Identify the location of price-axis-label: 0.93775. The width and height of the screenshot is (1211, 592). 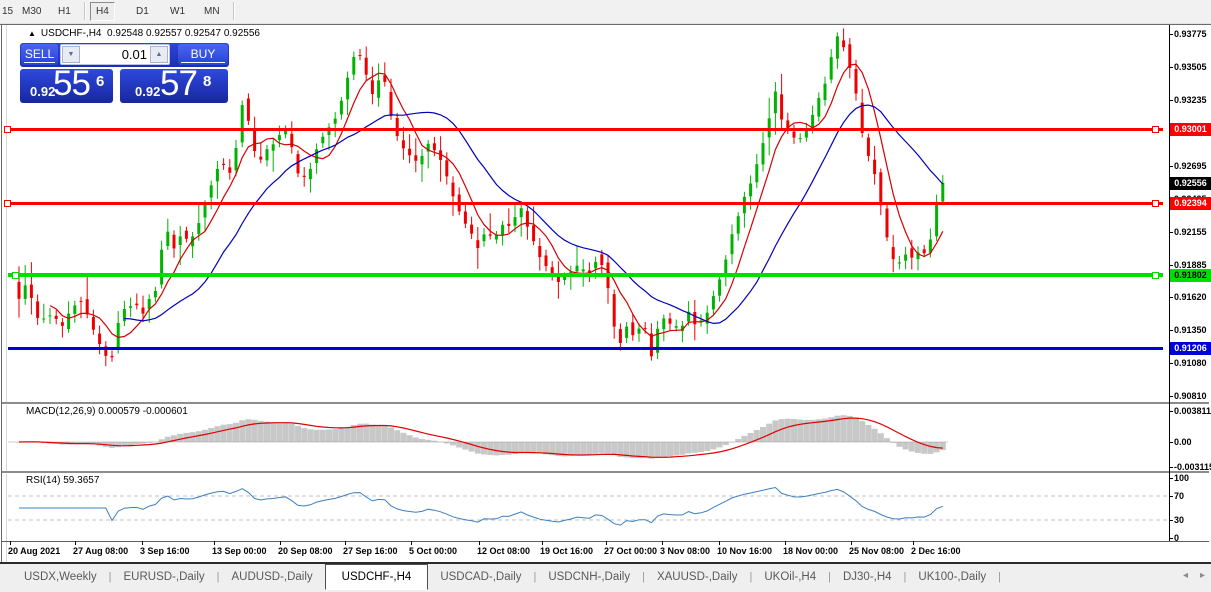
(1190, 34).